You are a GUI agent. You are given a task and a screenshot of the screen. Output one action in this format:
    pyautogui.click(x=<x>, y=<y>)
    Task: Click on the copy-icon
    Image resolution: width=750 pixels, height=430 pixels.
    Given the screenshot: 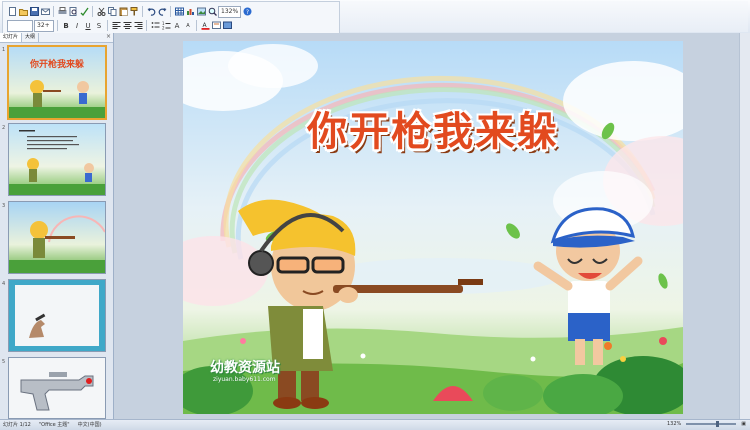 What is the action you would take?
    pyautogui.click(x=112, y=12)
    